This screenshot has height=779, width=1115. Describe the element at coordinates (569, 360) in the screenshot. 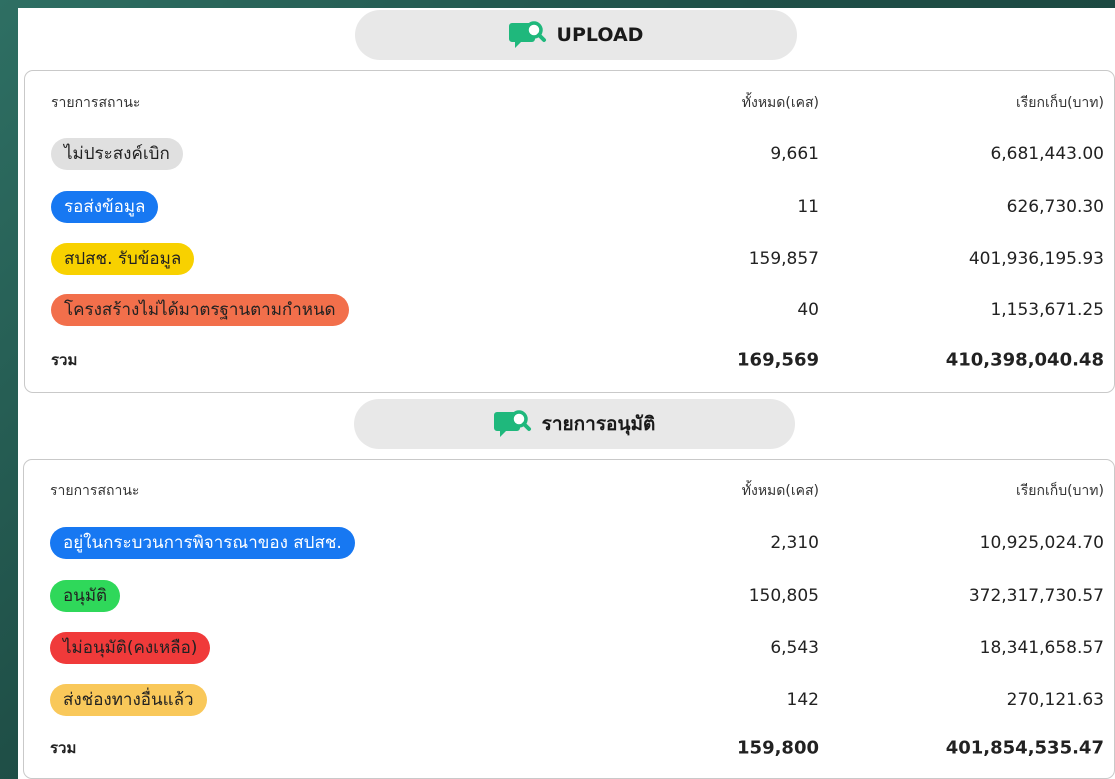

I see `total-row: รวม 169,569 410,398,040.48` at that location.